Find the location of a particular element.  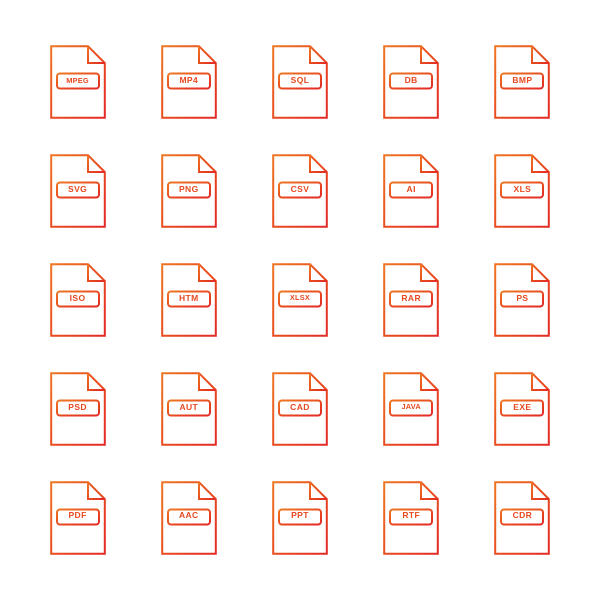

file-icon-png-glyph is located at coordinates (188, 191).